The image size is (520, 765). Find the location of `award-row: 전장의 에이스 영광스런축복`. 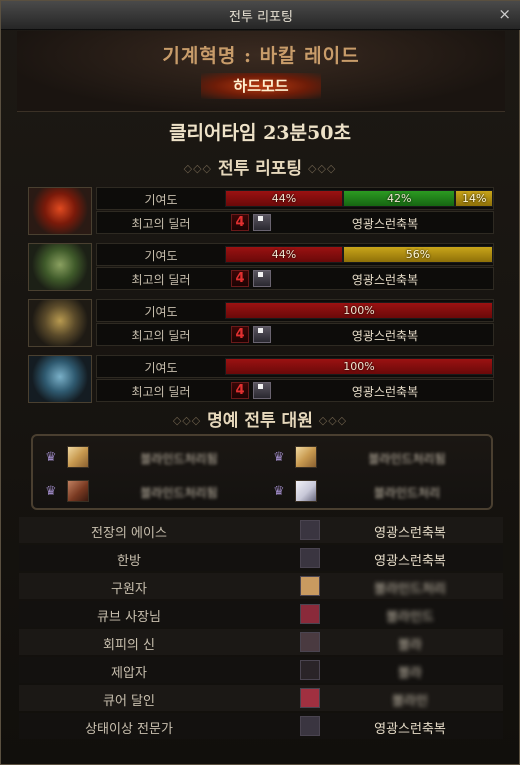

award-row: 전장의 에이스 영광스런축복 is located at coordinates (261, 530).